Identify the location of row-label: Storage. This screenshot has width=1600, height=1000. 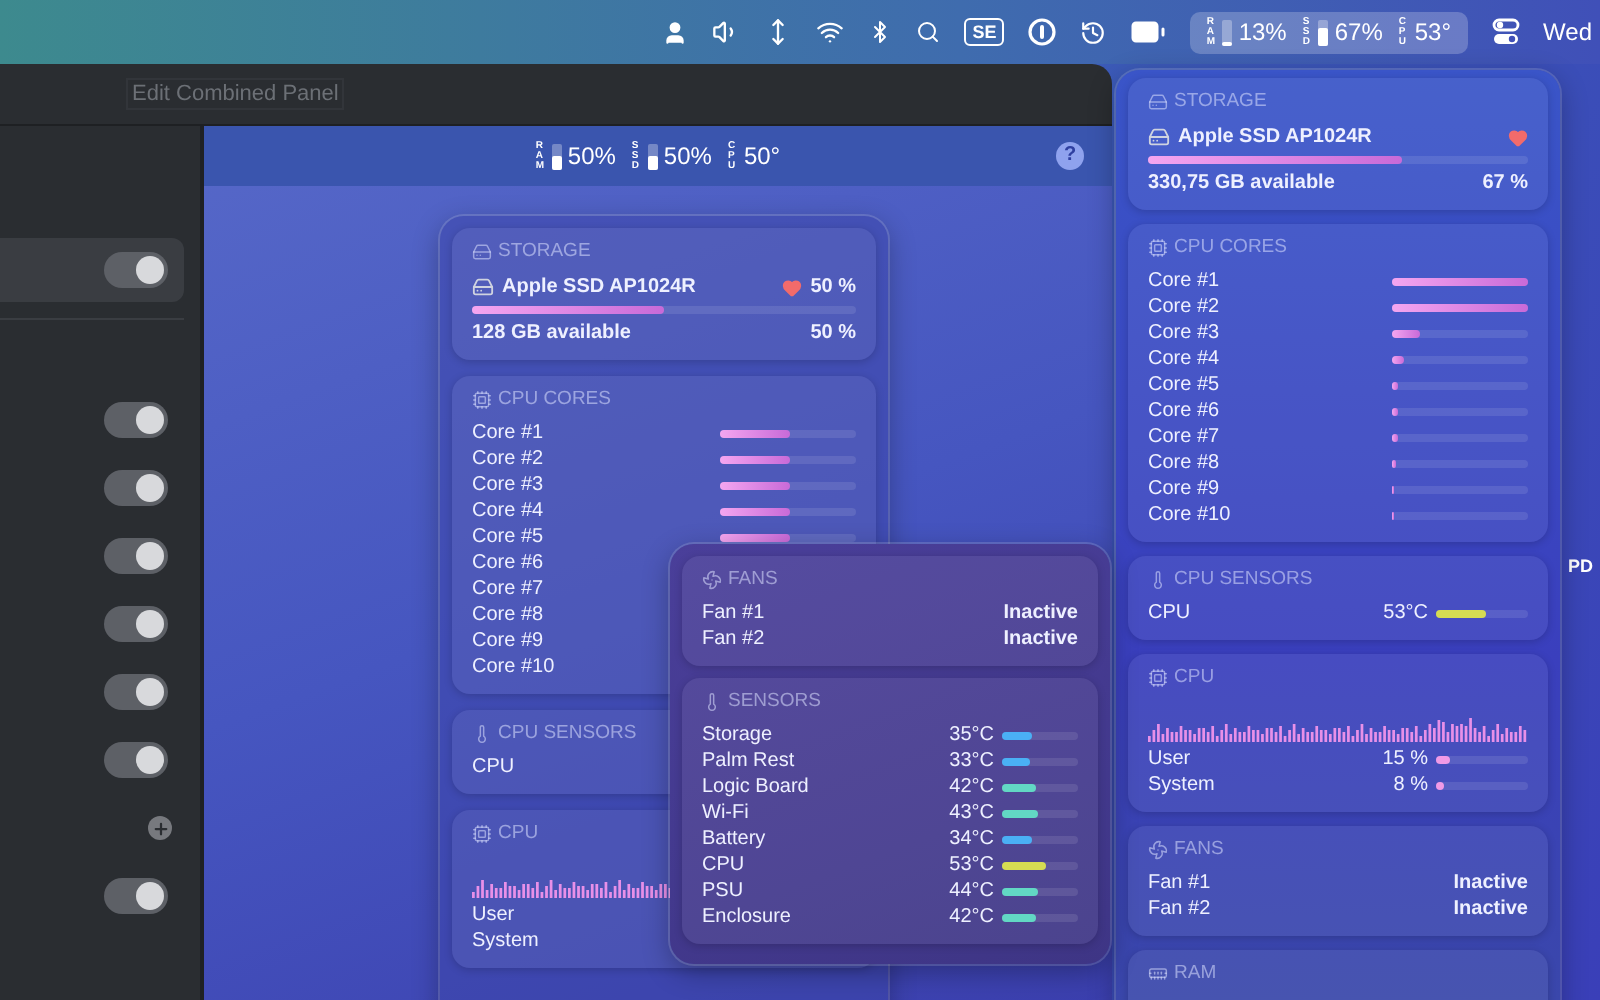
(737, 735).